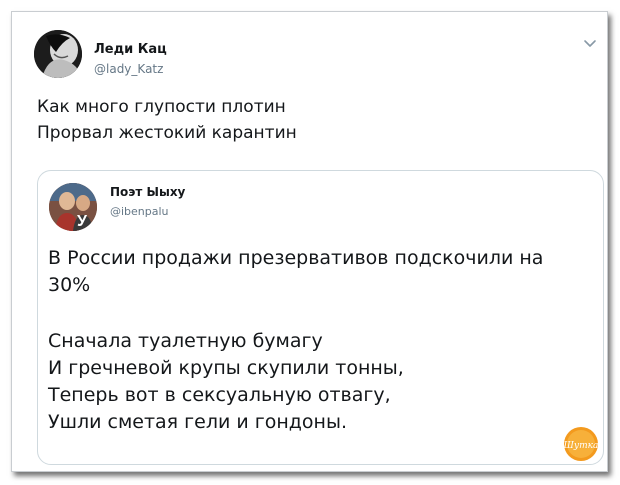 This screenshot has width=620, height=485. Describe the element at coordinates (167, 133) in the screenshot. I see `tweet-text-line: Прорвал жестокий карантин` at that location.